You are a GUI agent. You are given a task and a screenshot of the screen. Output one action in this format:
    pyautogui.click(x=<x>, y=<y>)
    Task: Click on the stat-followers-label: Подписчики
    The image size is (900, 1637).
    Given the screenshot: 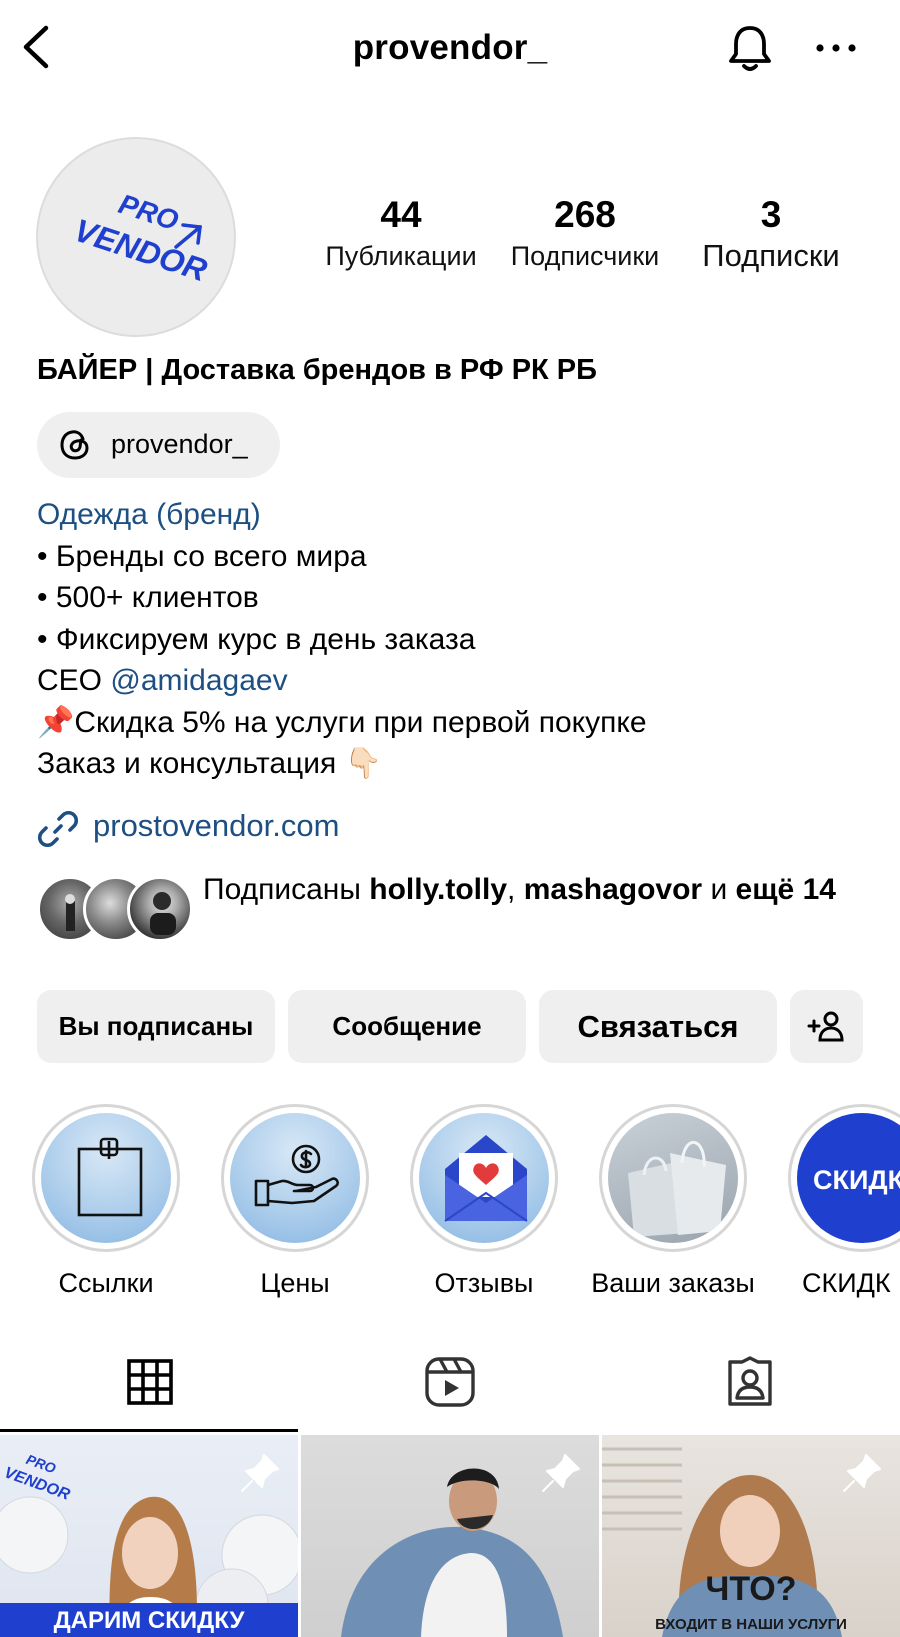 What is the action you would take?
    pyautogui.click(x=585, y=256)
    